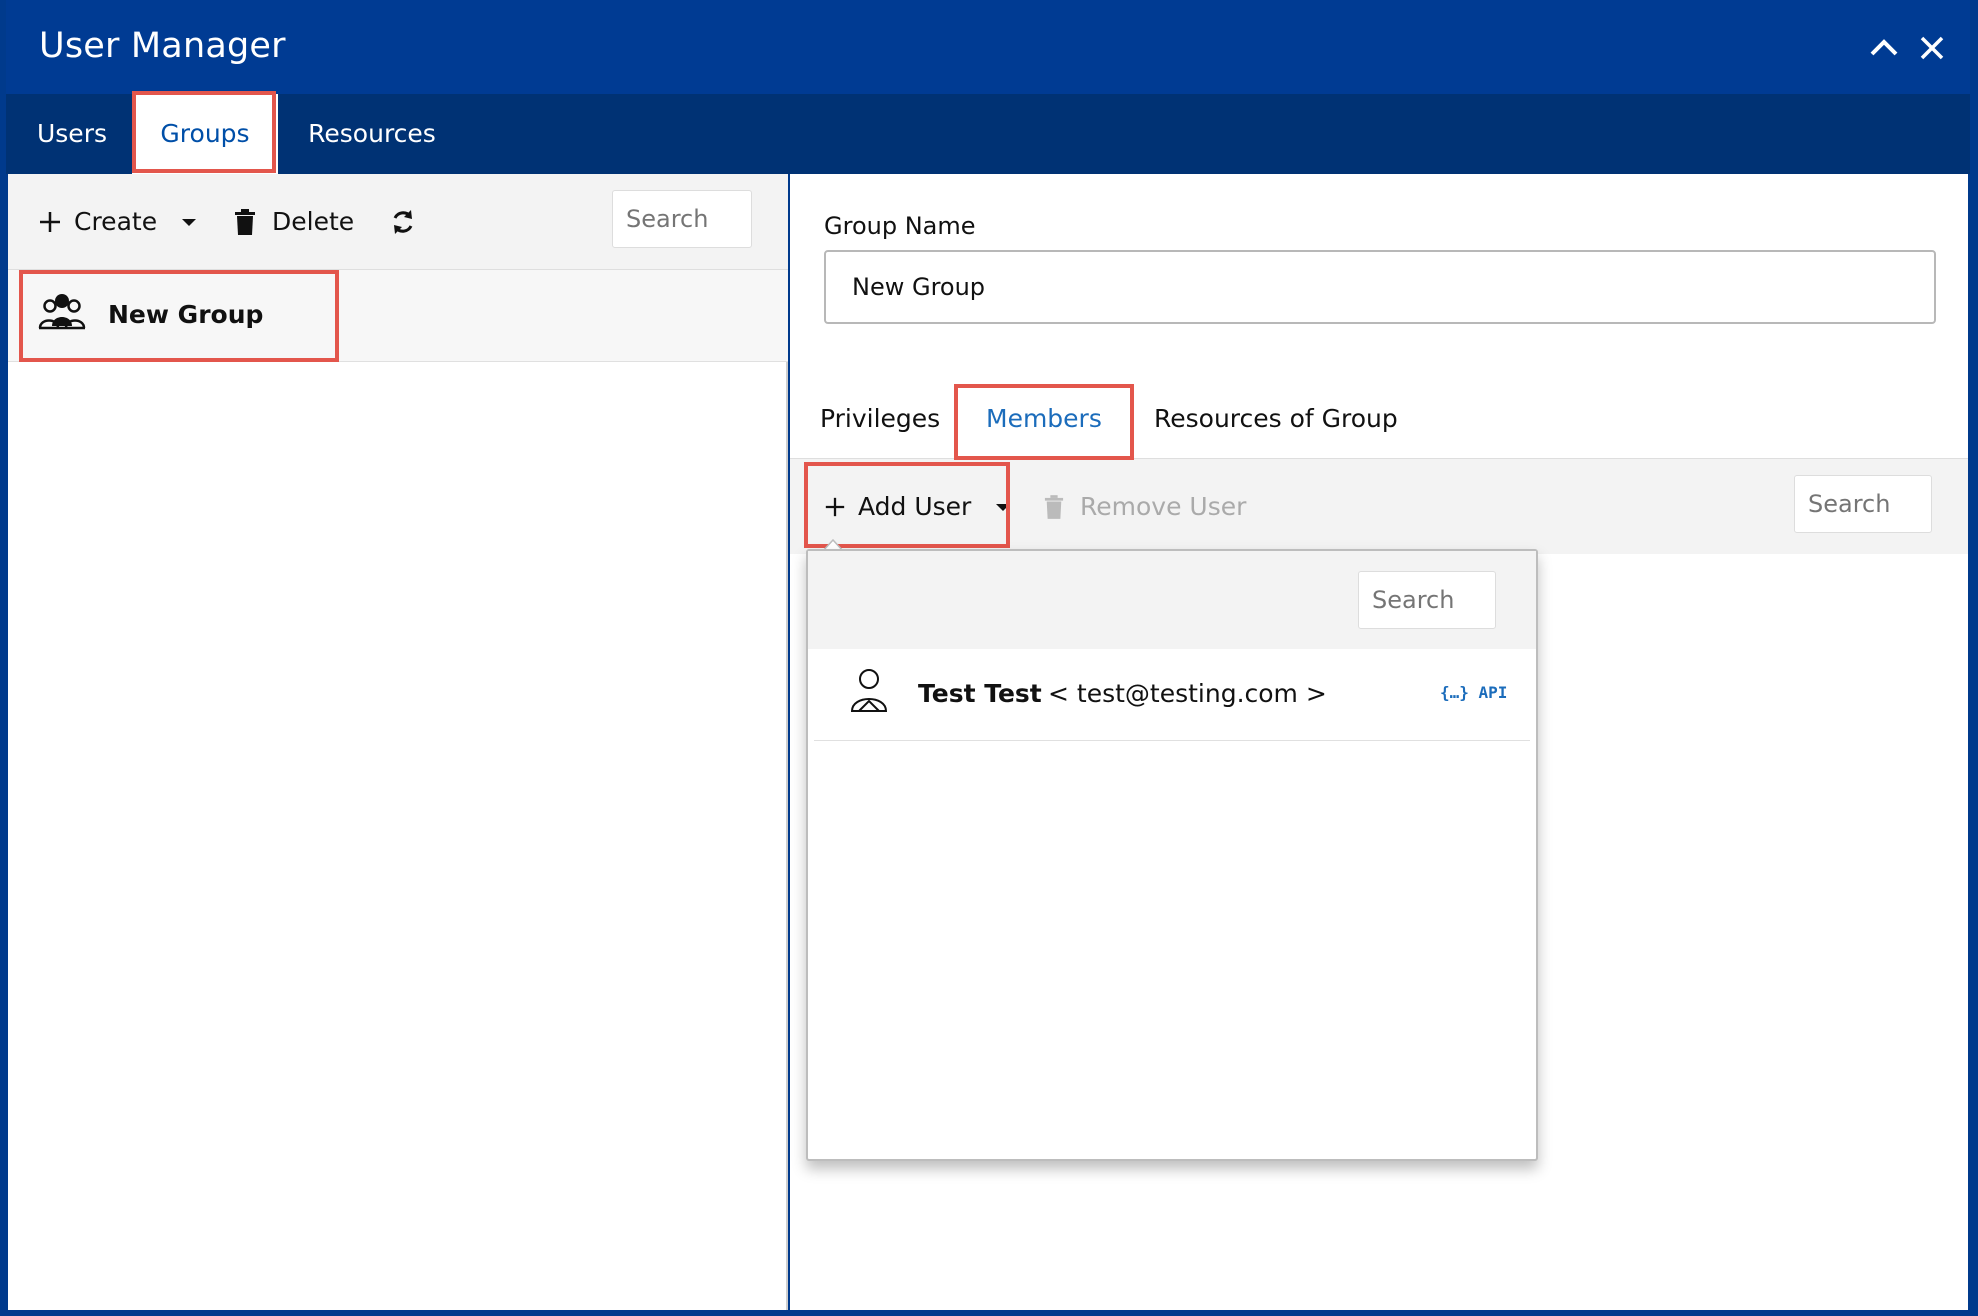 This screenshot has height=1316, width=1978. I want to click on create-label: Create, so click(116, 221).